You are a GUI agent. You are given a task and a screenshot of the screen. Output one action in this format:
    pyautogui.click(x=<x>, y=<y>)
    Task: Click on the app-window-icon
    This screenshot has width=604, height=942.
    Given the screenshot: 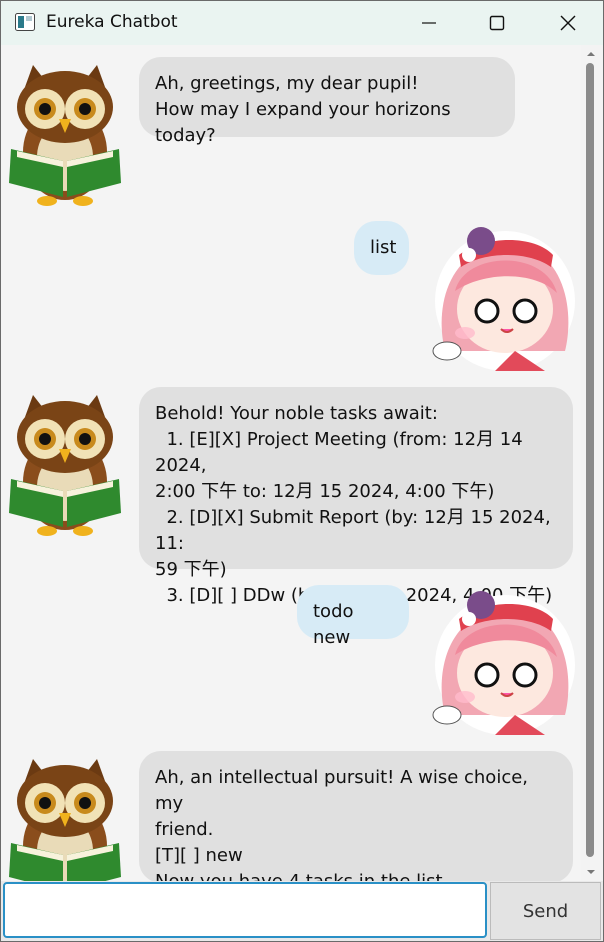 What is the action you would take?
    pyautogui.click(x=25, y=22)
    